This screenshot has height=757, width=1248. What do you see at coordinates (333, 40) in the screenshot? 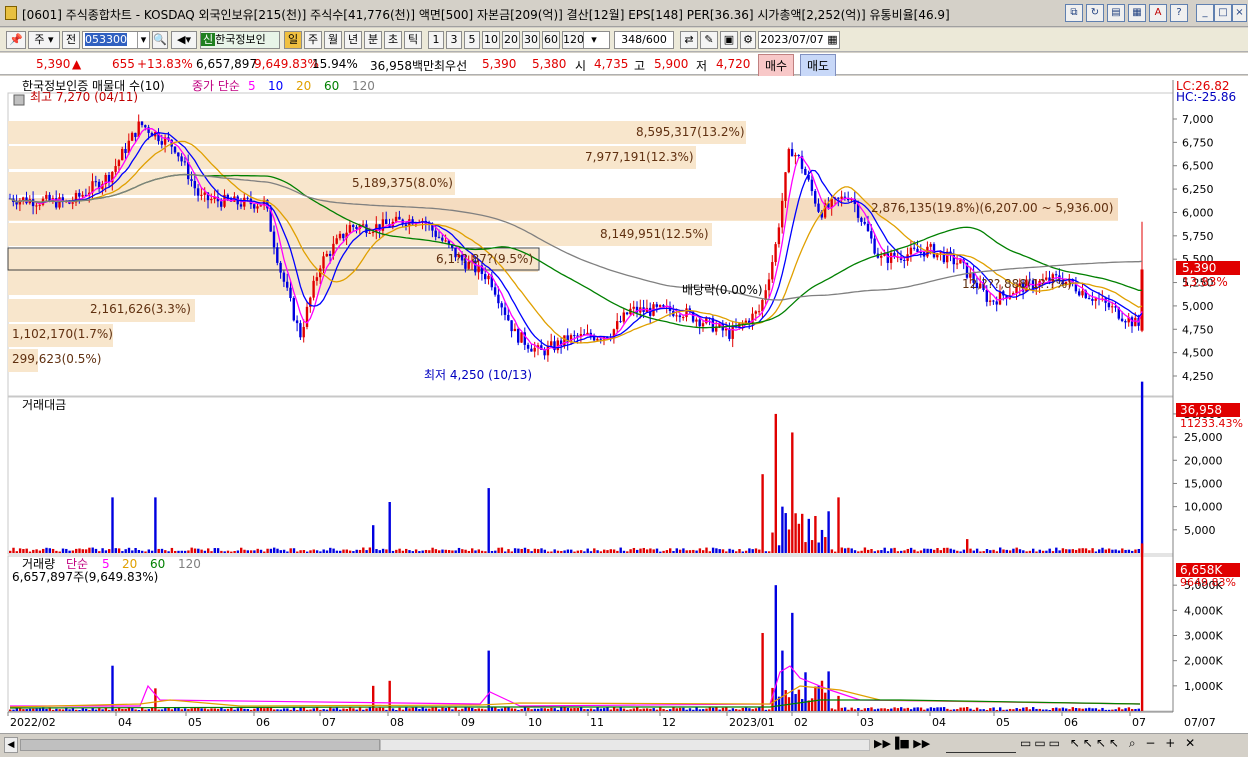
I see `period-2-button: 월` at bounding box center [333, 40].